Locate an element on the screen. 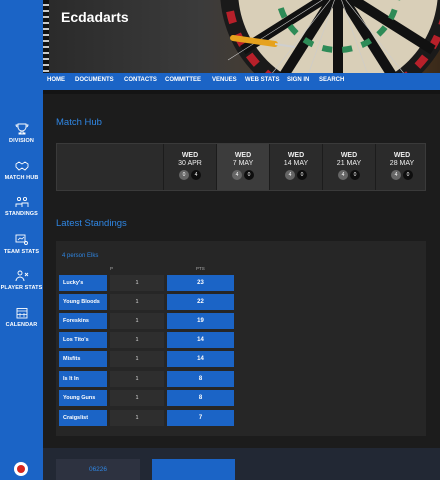 The width and height of the screenshot is (440, 480). nav-home: HOME is located at coordinates (56, 80).